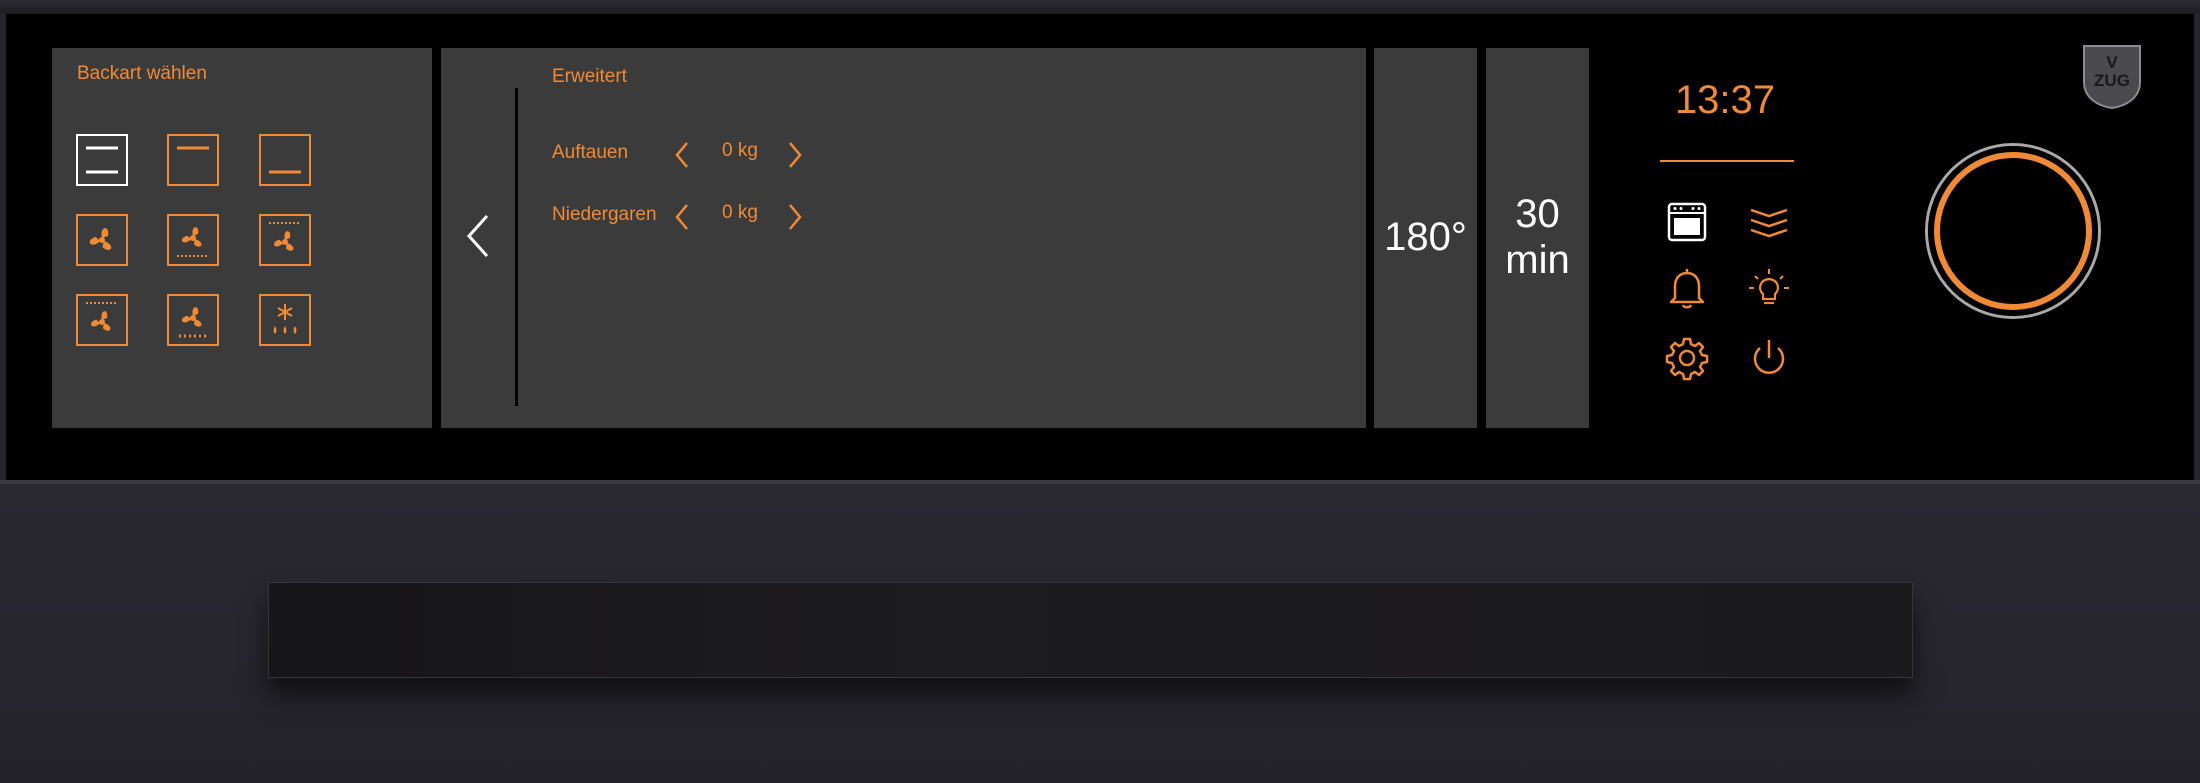 The image size is (2200, 783). I want to click on layers-icon, so click(1769, 222).